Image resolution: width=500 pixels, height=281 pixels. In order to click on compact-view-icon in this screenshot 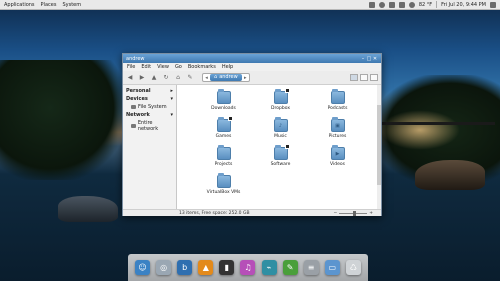, I will do `click(374, 77)`.